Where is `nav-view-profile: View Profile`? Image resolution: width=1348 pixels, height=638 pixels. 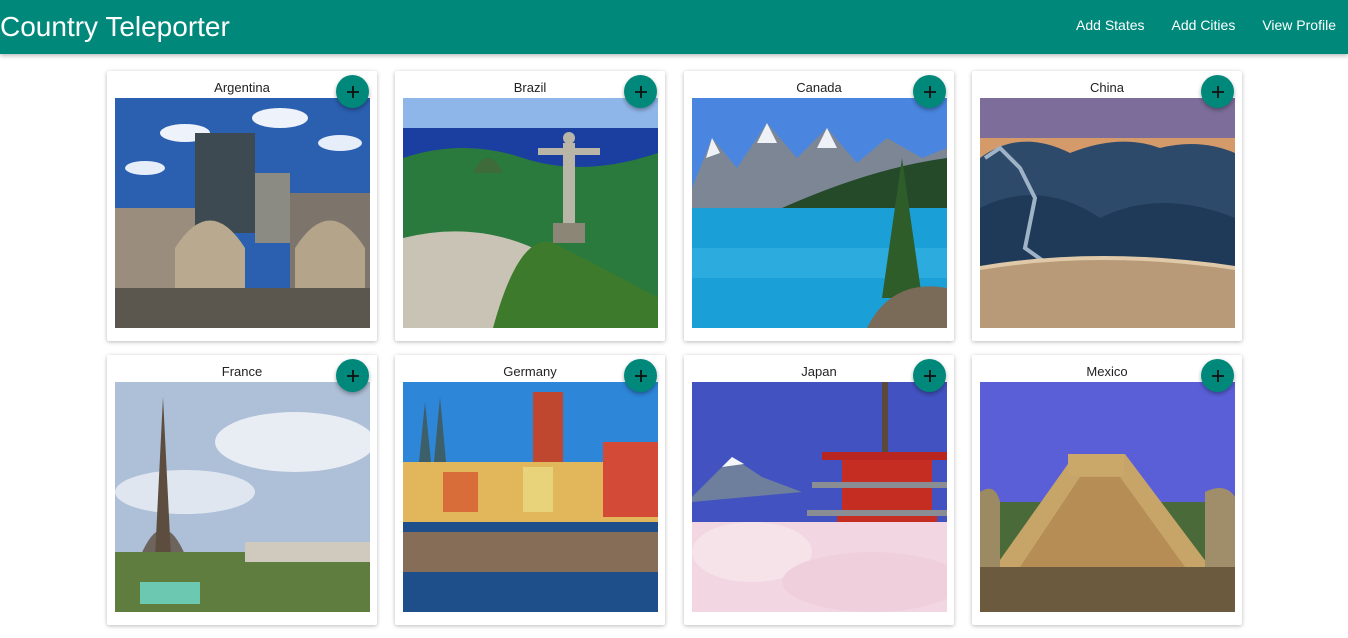
nav-view-profile: View Profile is located at coordinates (1299, 25).